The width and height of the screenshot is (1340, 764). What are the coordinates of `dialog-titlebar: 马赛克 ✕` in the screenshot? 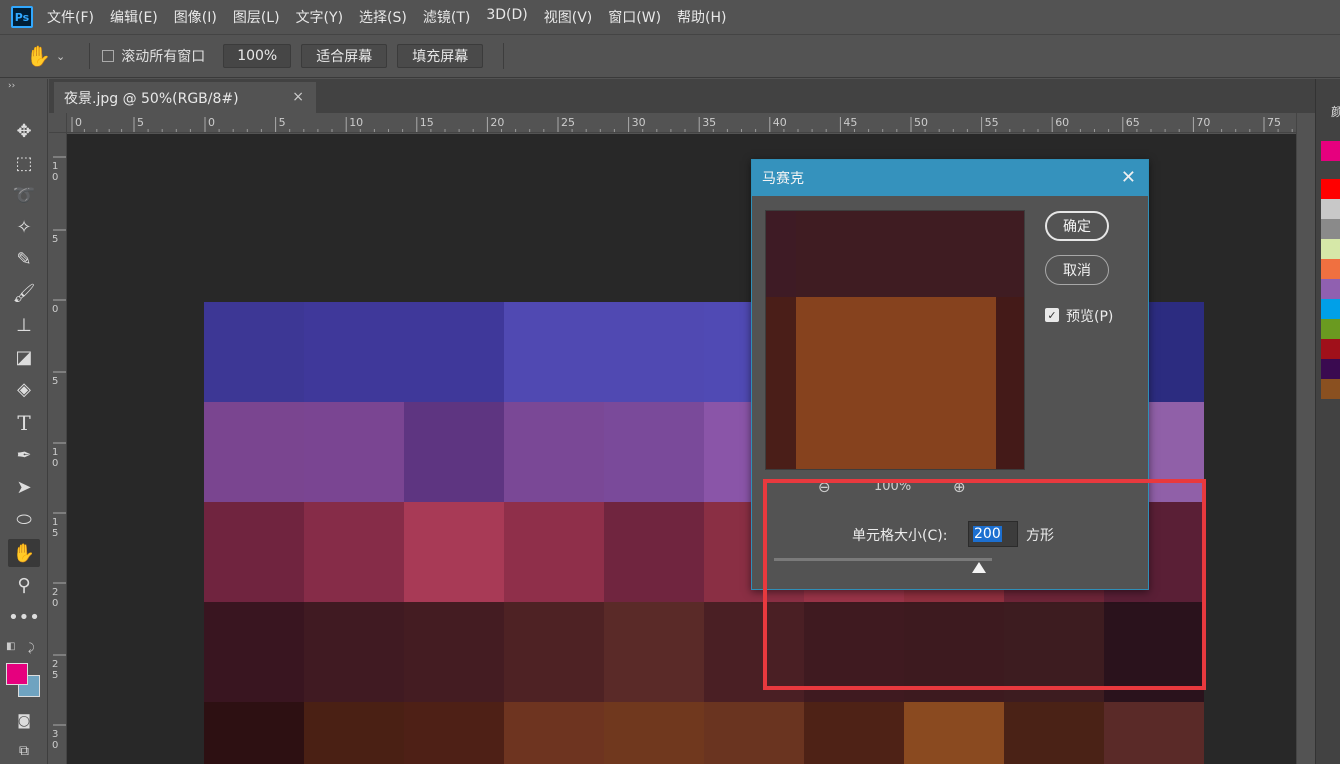 It's located at (950, 178).